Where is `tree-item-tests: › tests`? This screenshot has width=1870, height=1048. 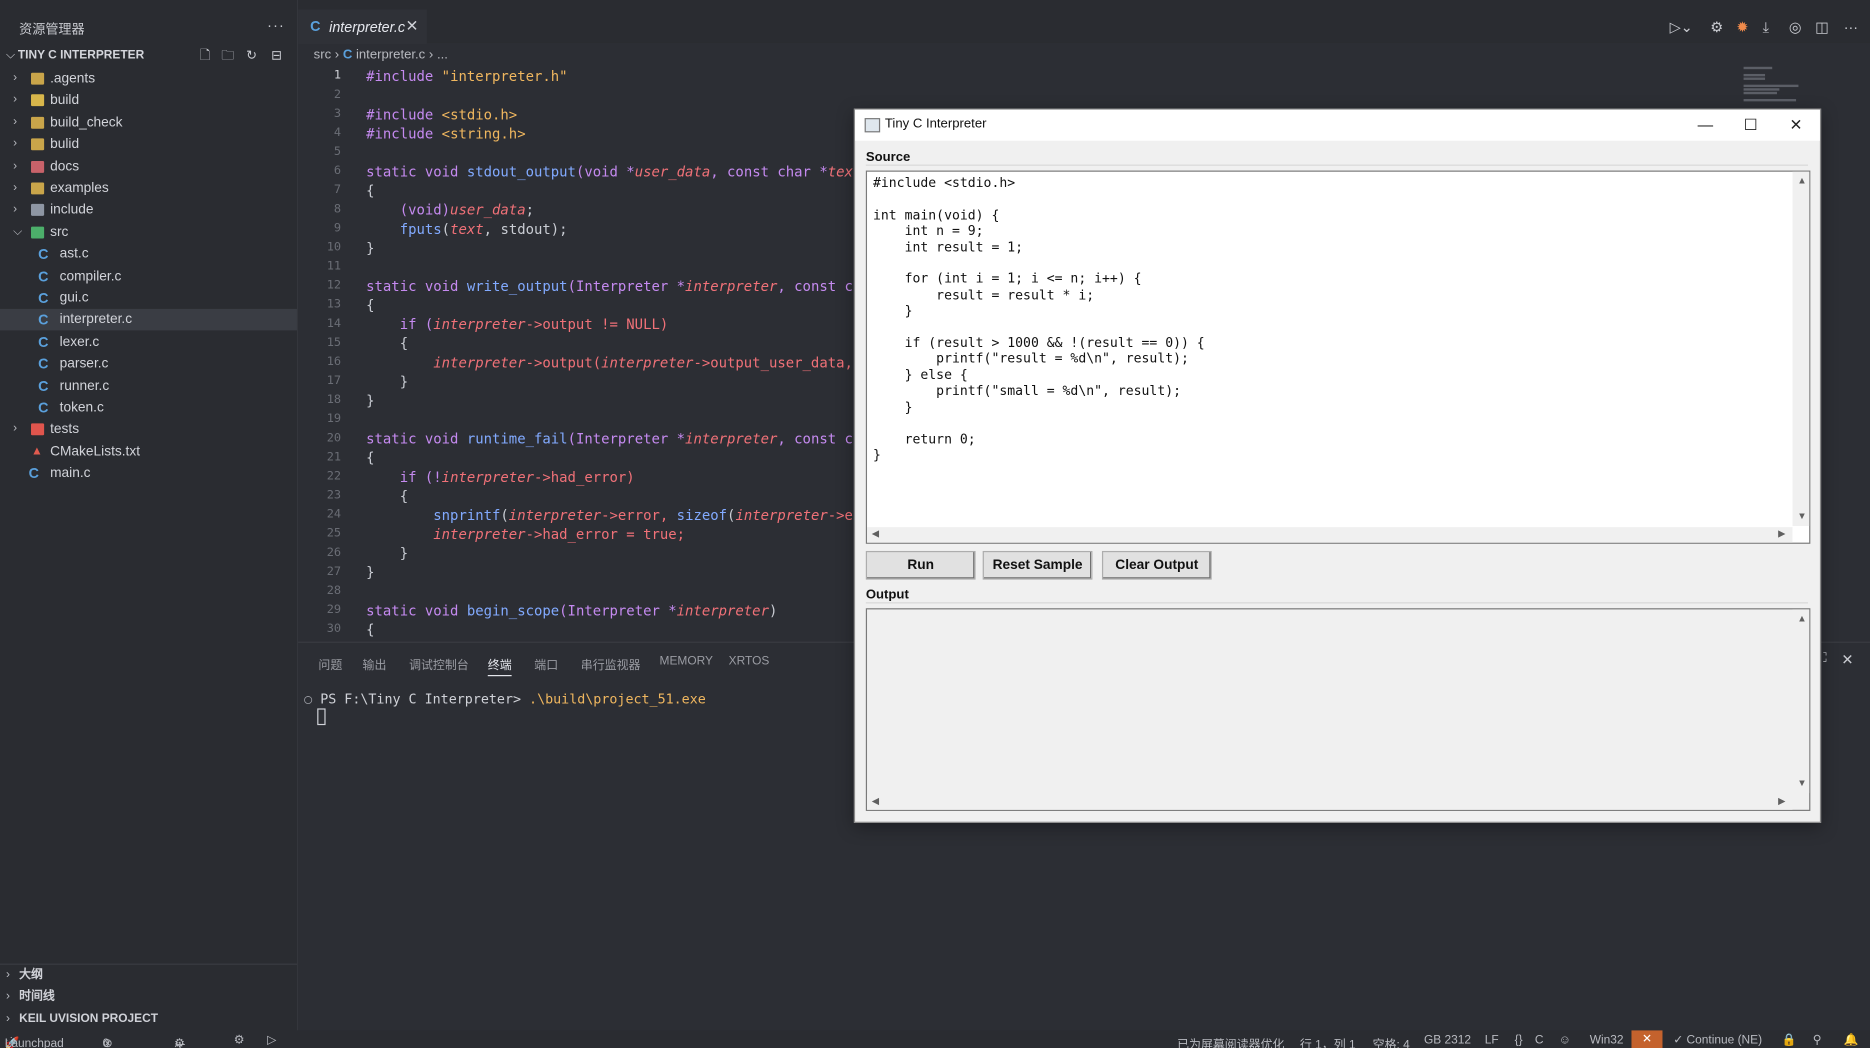 tree-item-tests: › tests is located at coordinates (148, 429).